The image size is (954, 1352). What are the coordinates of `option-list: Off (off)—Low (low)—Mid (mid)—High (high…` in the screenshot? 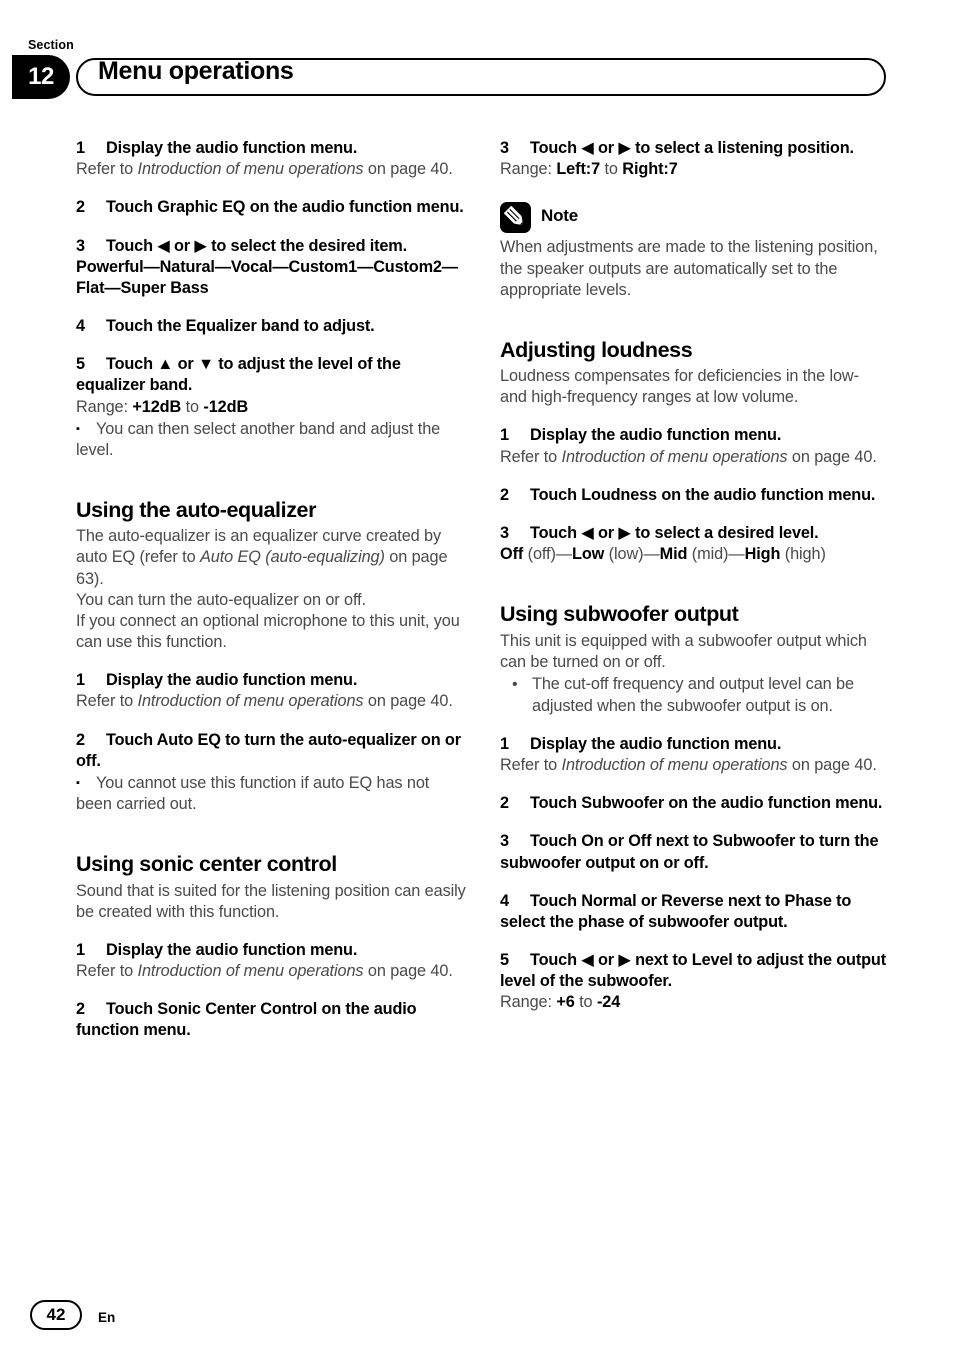 It's located at (695, 554).